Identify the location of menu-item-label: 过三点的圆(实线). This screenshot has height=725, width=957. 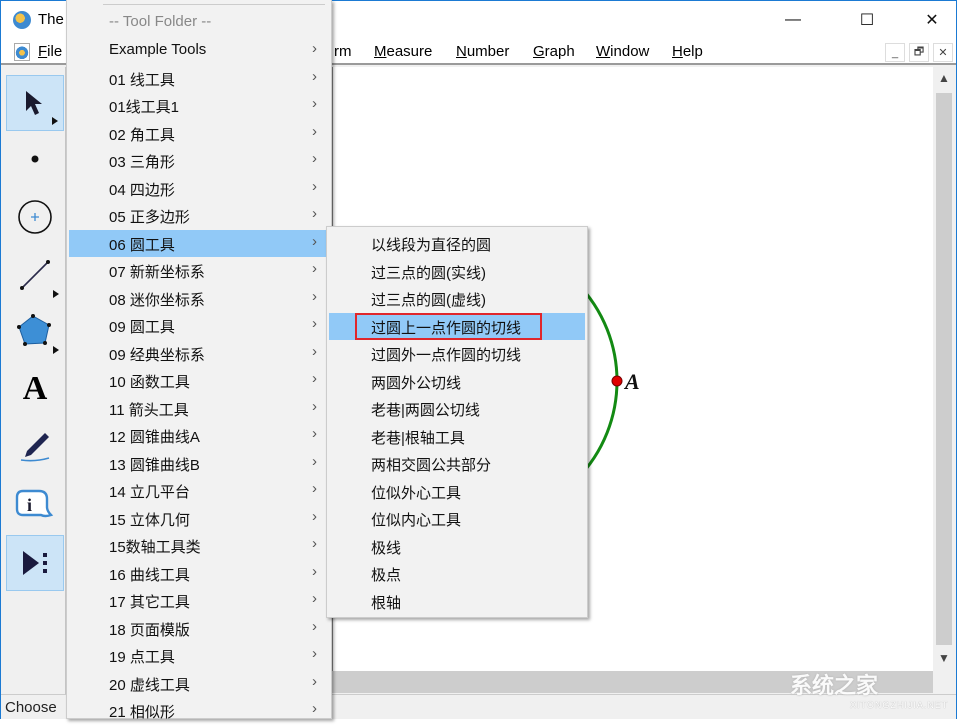
(428, 273).